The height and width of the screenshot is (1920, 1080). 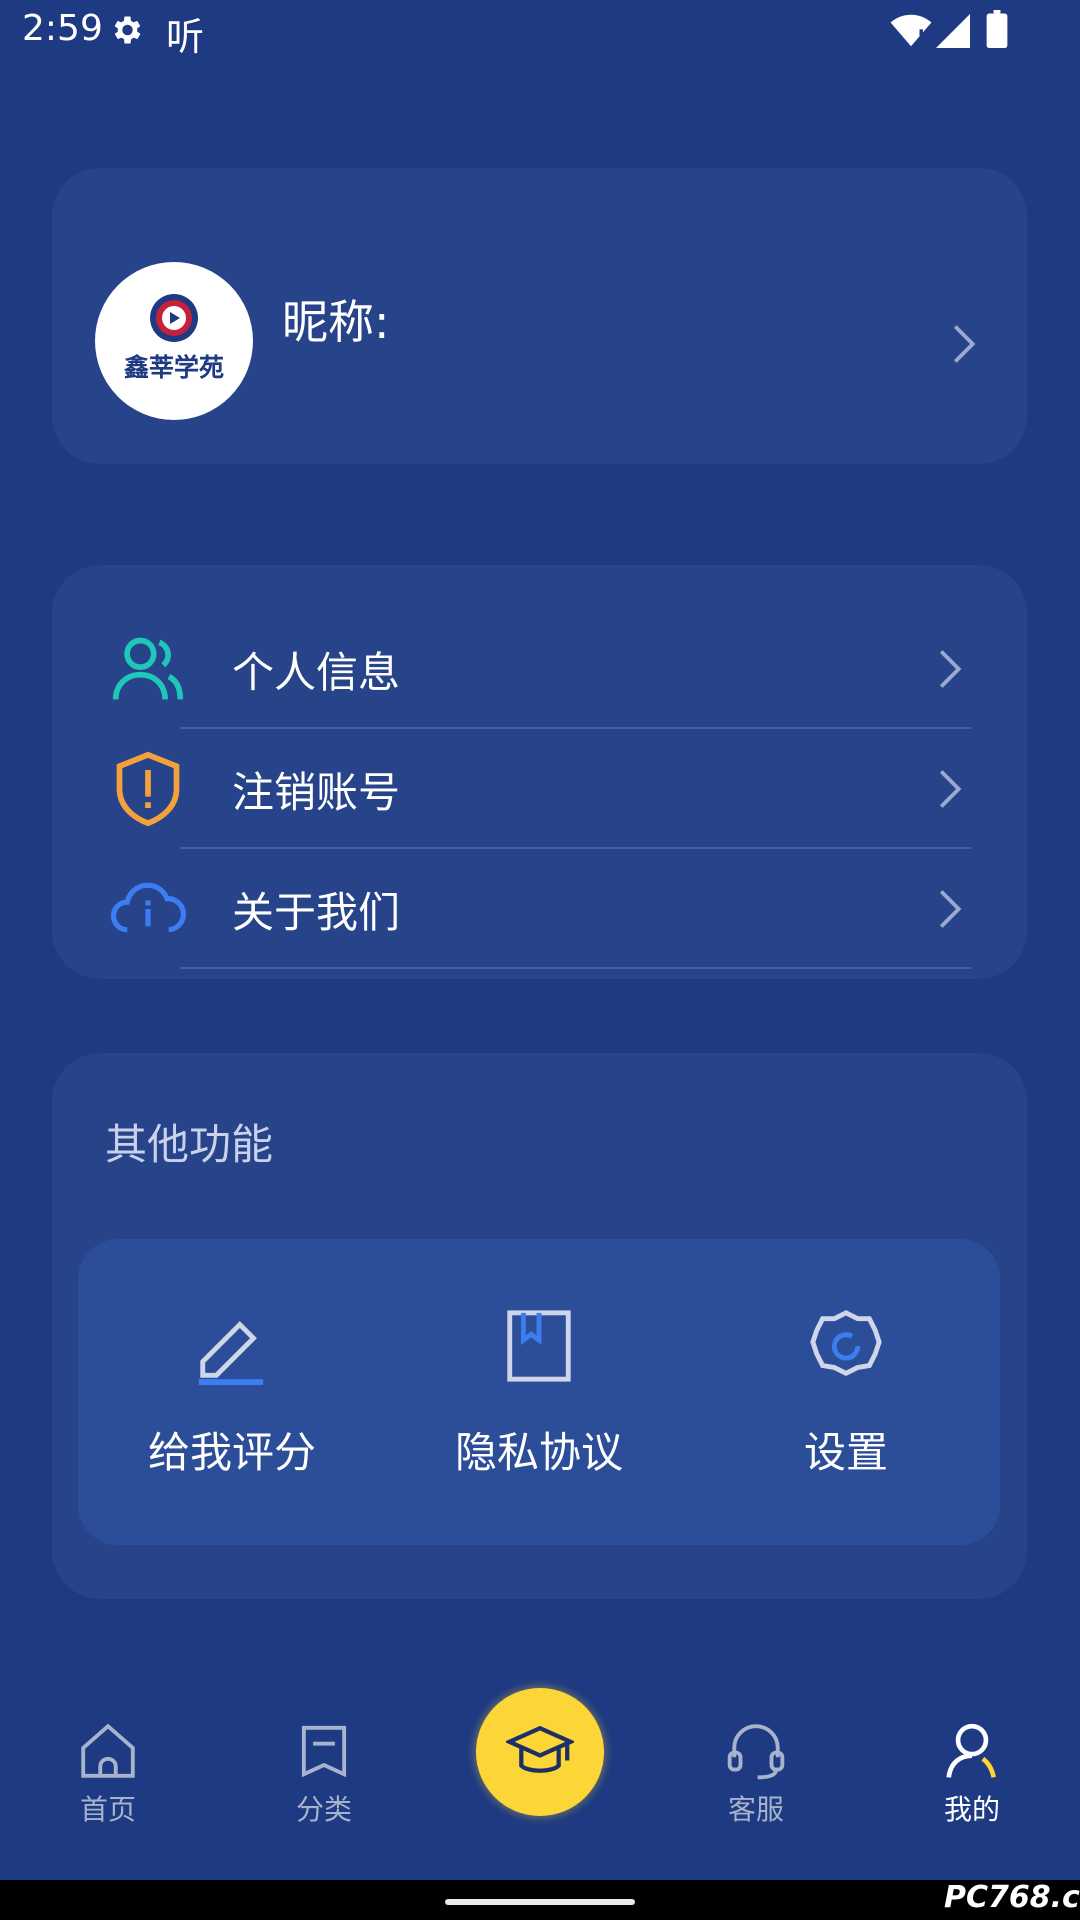 I want to click on nav-mine: 我的, so click(x=972, y=1774).